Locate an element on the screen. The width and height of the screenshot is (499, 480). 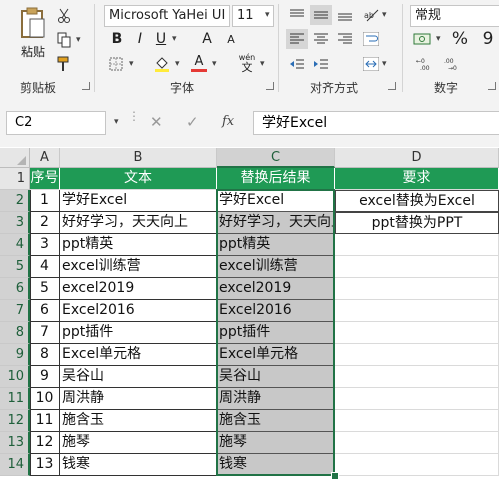
shrink-font-button: A is located at coordinates (231, 39).